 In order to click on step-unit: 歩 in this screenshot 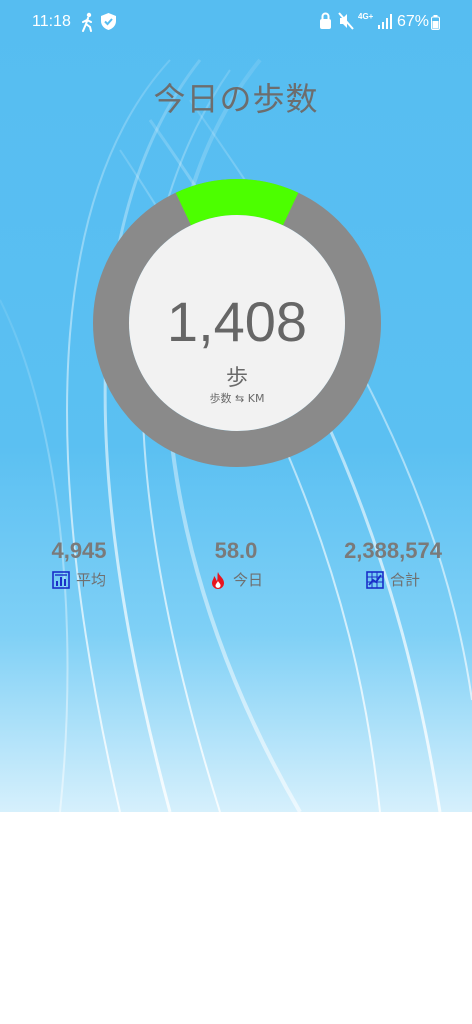, I will do `click(236, 378)`.